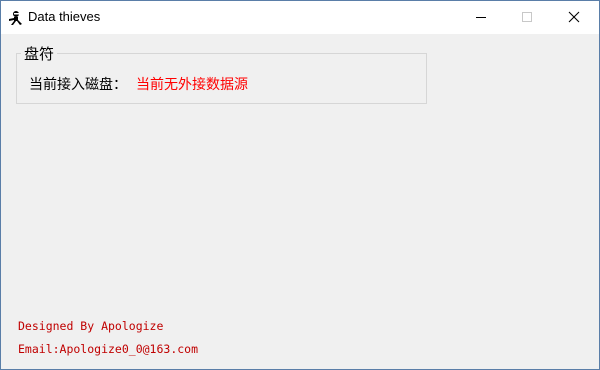 Image resolution: width=600 pixels, height=370 pixels. Describe the element at coordinates (64, 16) in the screenshot. I see `window-title: Data thieves` at that location.